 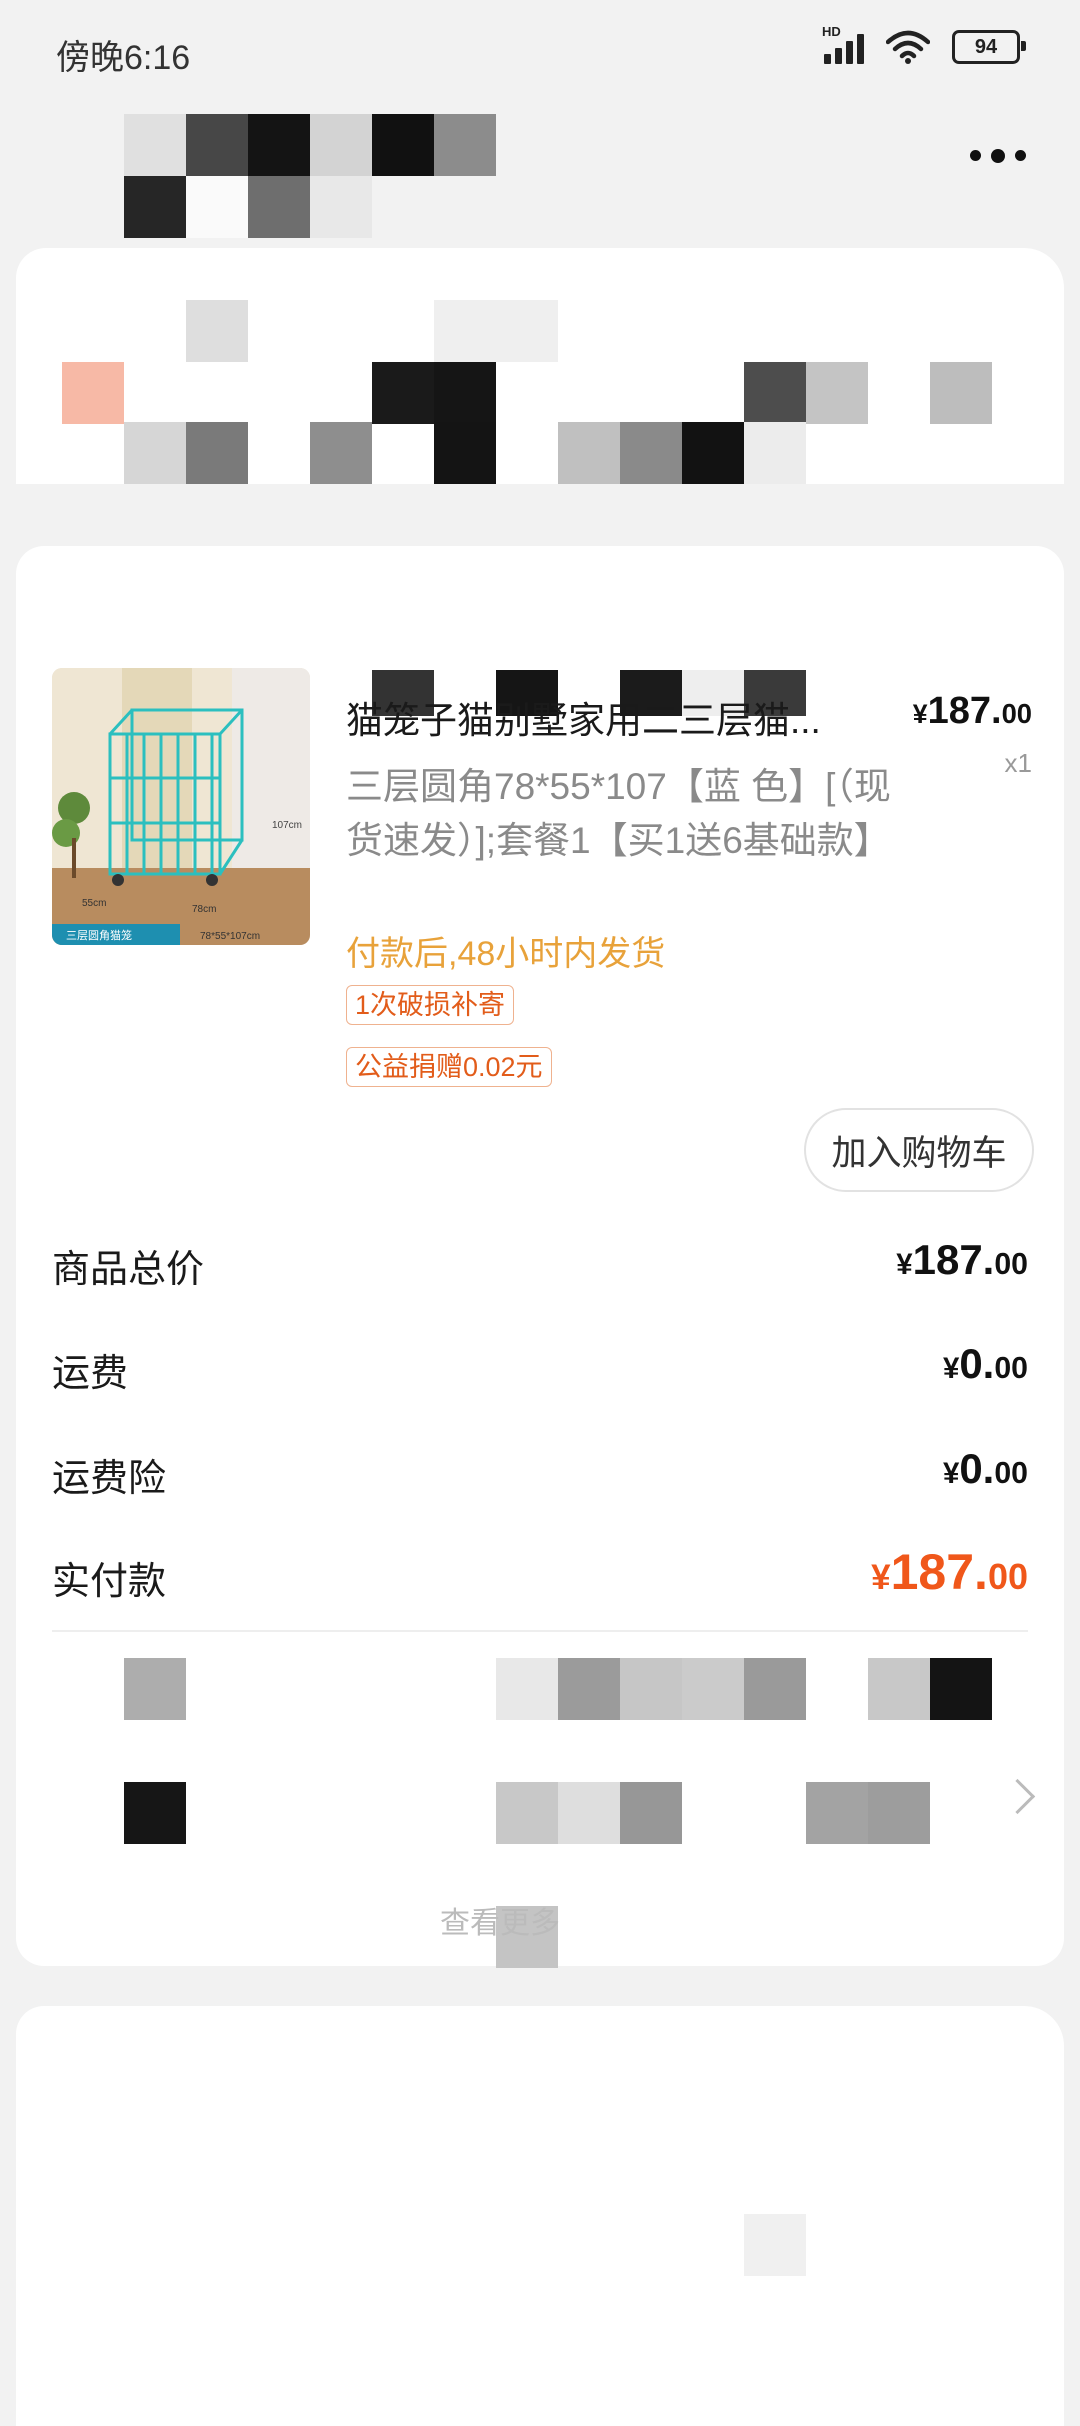 I want to click on thumb-label-width: 78cm, so click(x=204, y=909).